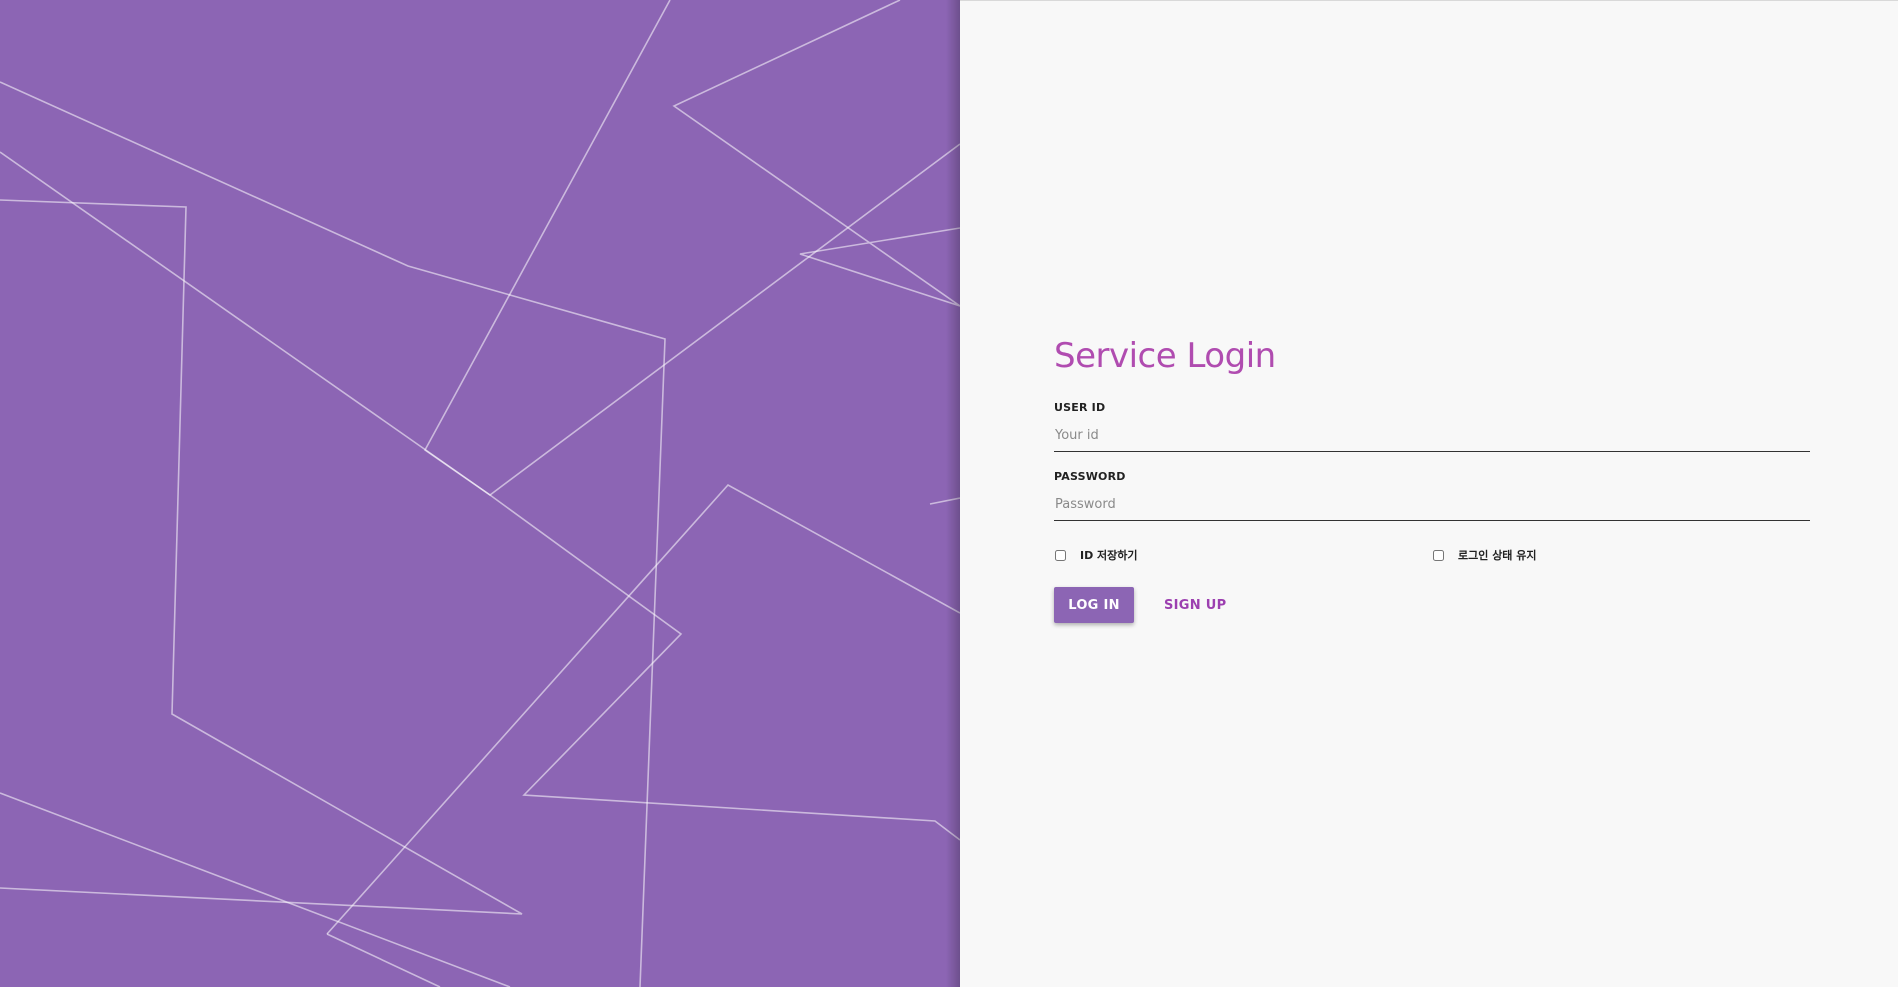  I want to click on page-title: Service Login, so click(1165, 356).